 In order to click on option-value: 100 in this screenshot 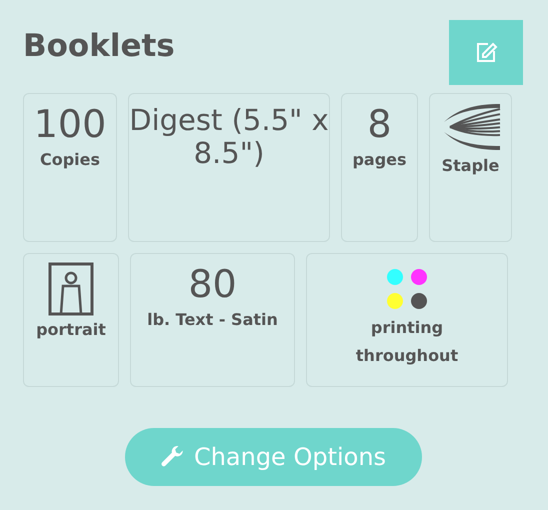, I will do `click(70, 125)`.